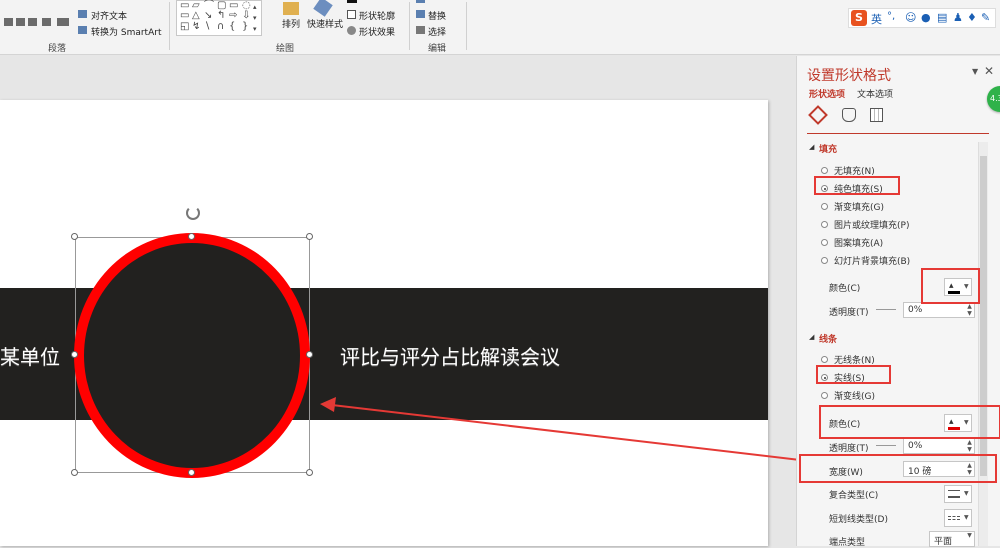  Describe the element at coordinates (995, 98) in the screenshot. I see `badge-value: 4.3` at that location.